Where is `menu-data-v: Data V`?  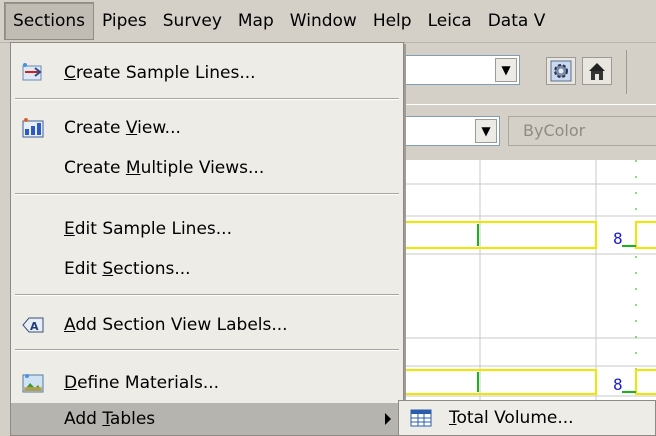
menu-data-v: Data V is located at coordinates (517, 21).